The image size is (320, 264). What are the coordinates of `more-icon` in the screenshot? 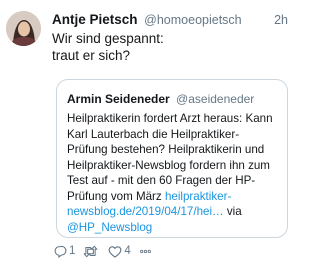 It's located at (145, 251).